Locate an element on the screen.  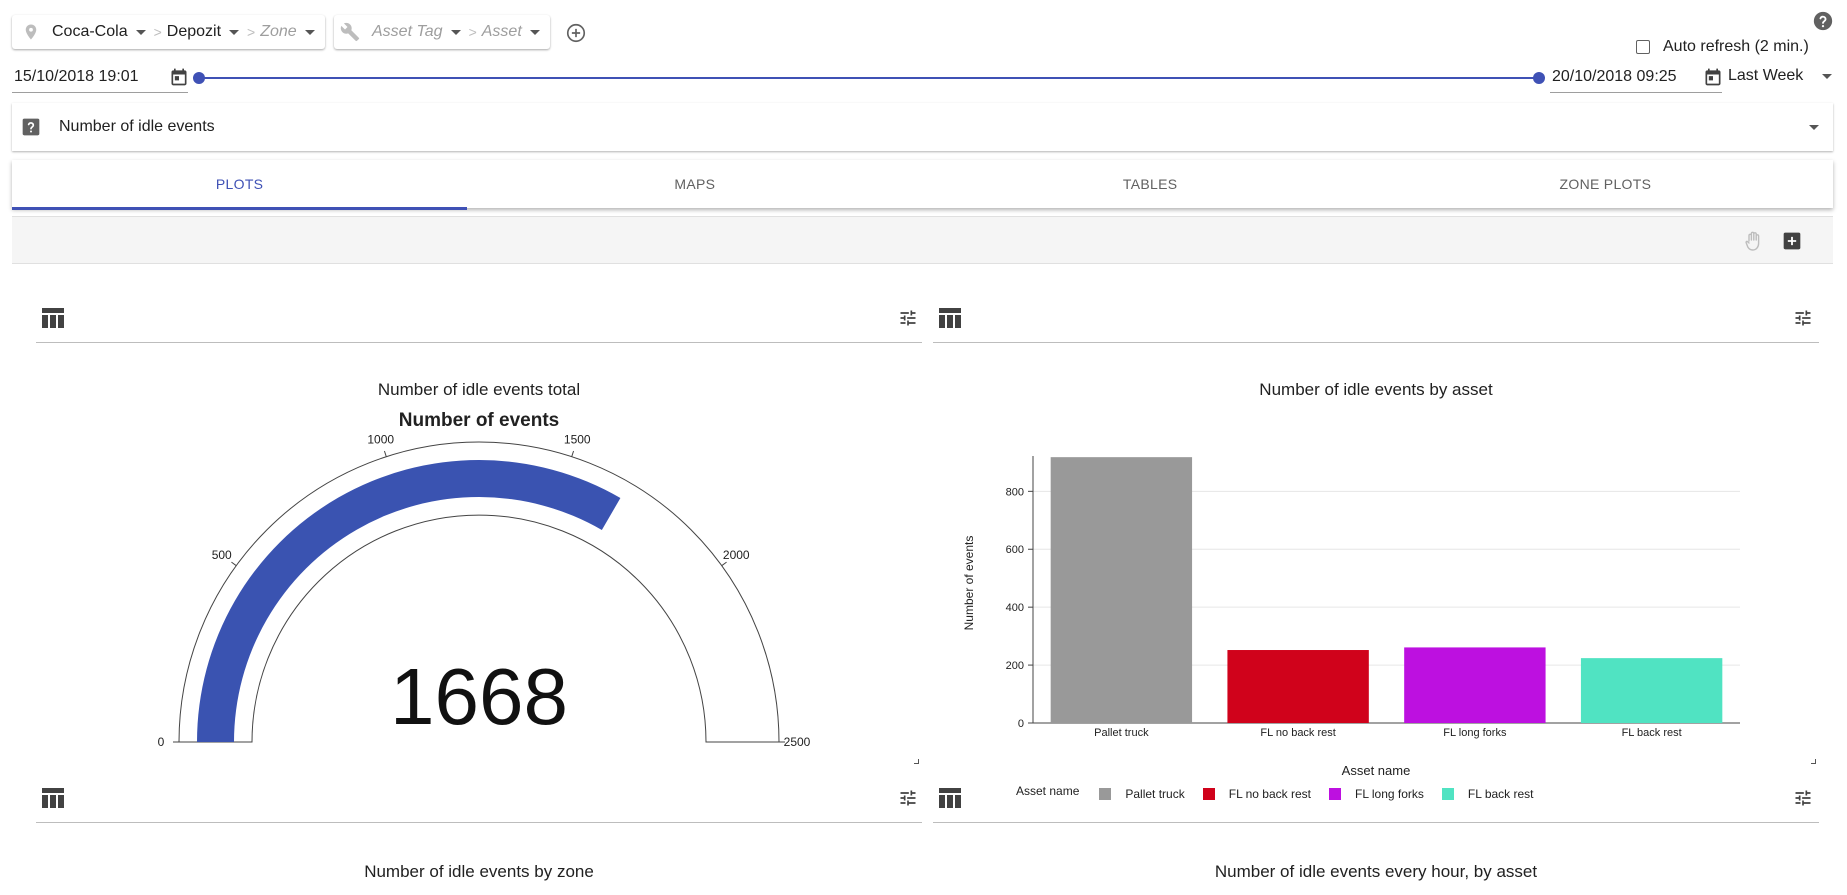
add-box-icon is located at coordinates (1792, 241).